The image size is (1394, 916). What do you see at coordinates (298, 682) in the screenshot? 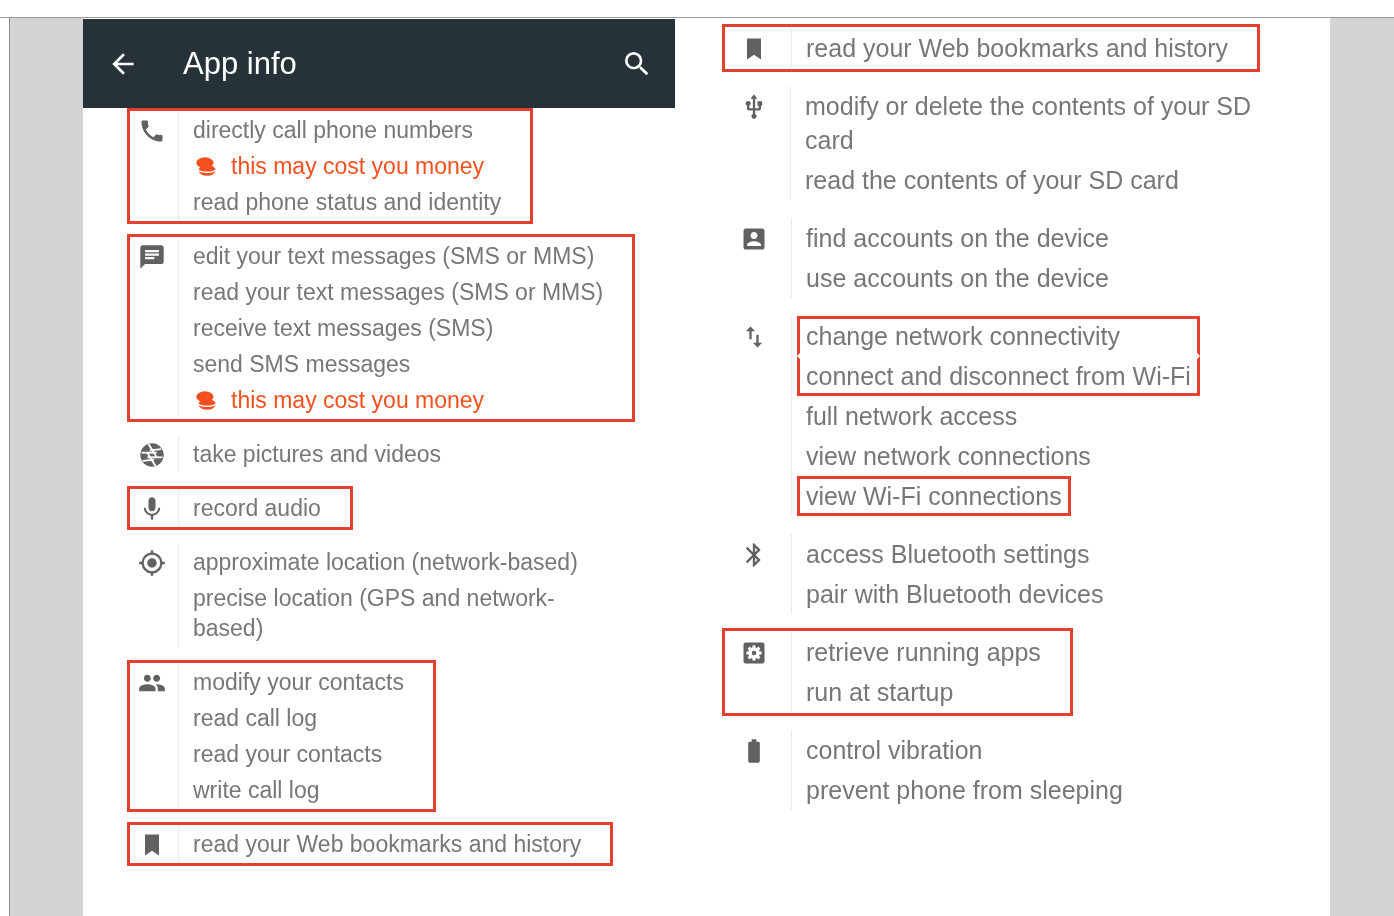
I see `permission-text: modify your contacts` at bounding box center [298, 682].